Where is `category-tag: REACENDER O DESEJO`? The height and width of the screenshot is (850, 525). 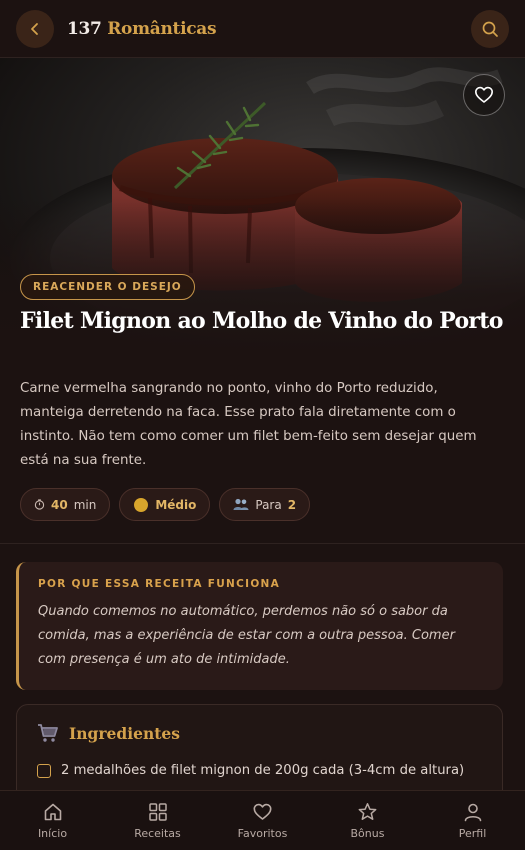 category-tag: REACENDER O DESEJO is located at coordinates (107, 287).